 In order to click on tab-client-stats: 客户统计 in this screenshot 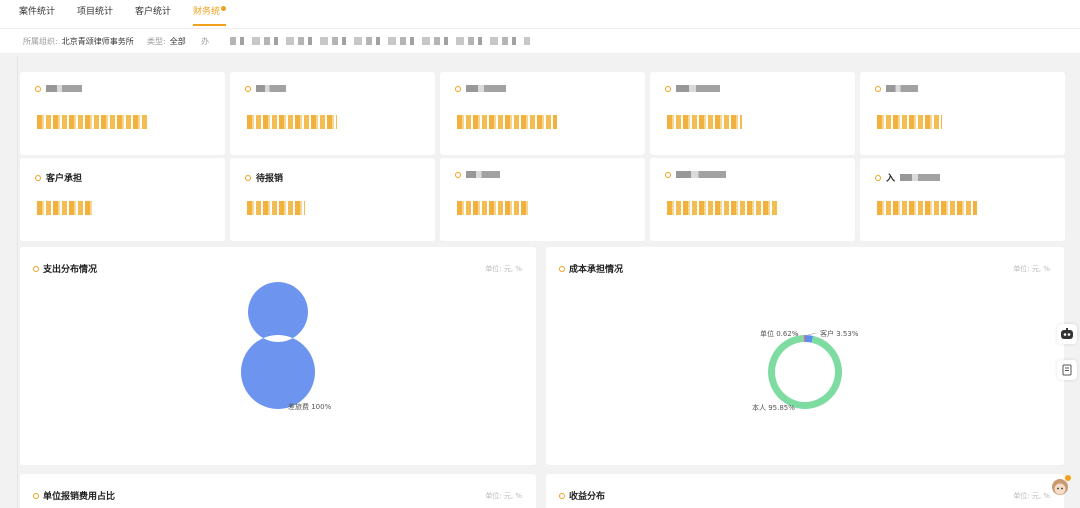, I will do `click(153, 14)`.